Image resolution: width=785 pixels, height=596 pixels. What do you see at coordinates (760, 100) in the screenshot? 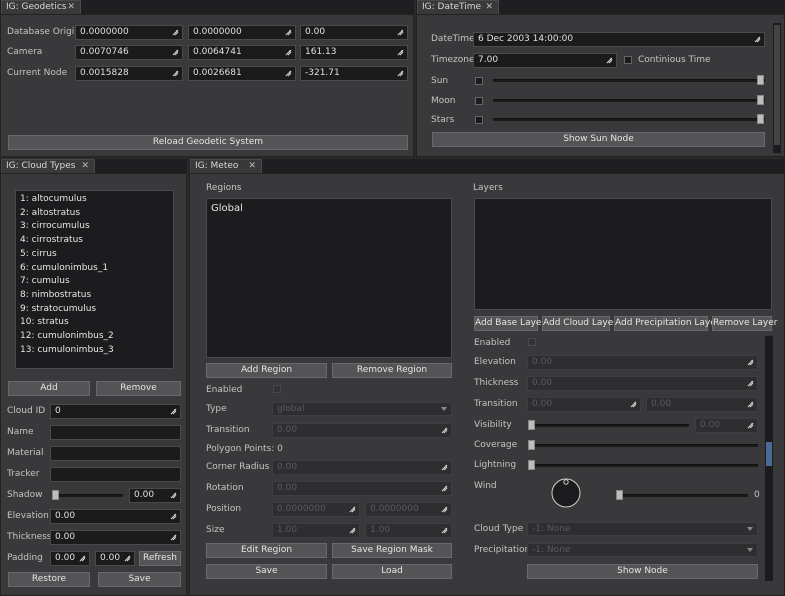
I see `moon-slider-handle` at bounding box center [760, 100].